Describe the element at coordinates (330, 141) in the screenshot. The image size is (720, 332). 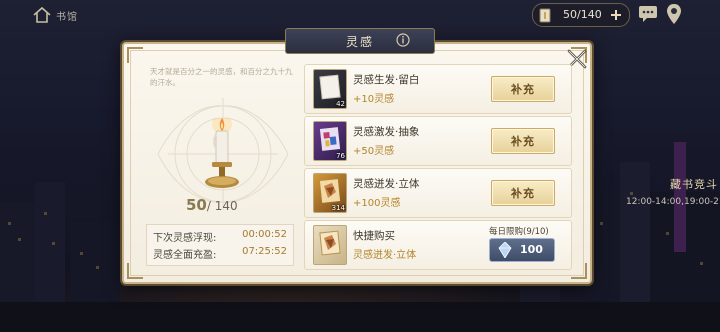
I see `abstract-card-icon: 76` at that location.